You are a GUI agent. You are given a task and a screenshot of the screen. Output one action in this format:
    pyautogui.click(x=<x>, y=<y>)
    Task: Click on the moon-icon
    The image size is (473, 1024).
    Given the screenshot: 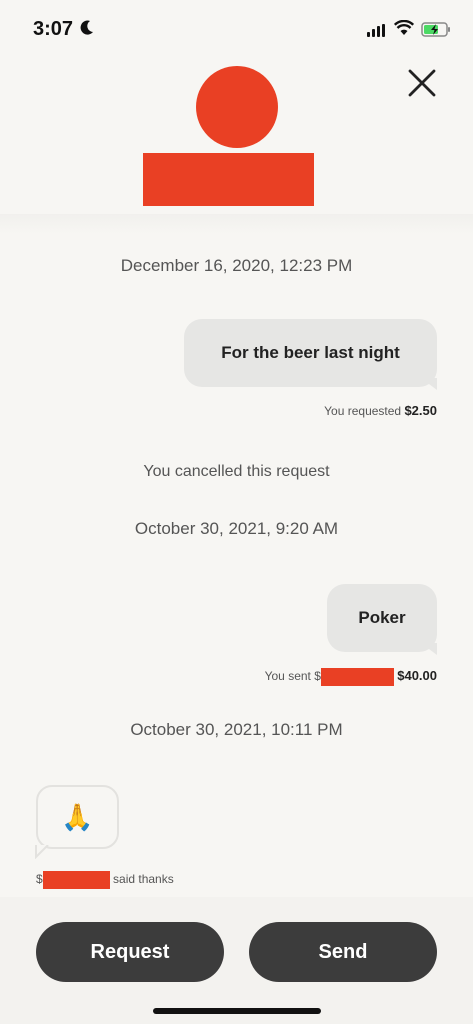 What is the action you would take?
    pyautogui.click(x=86, y=27)
    